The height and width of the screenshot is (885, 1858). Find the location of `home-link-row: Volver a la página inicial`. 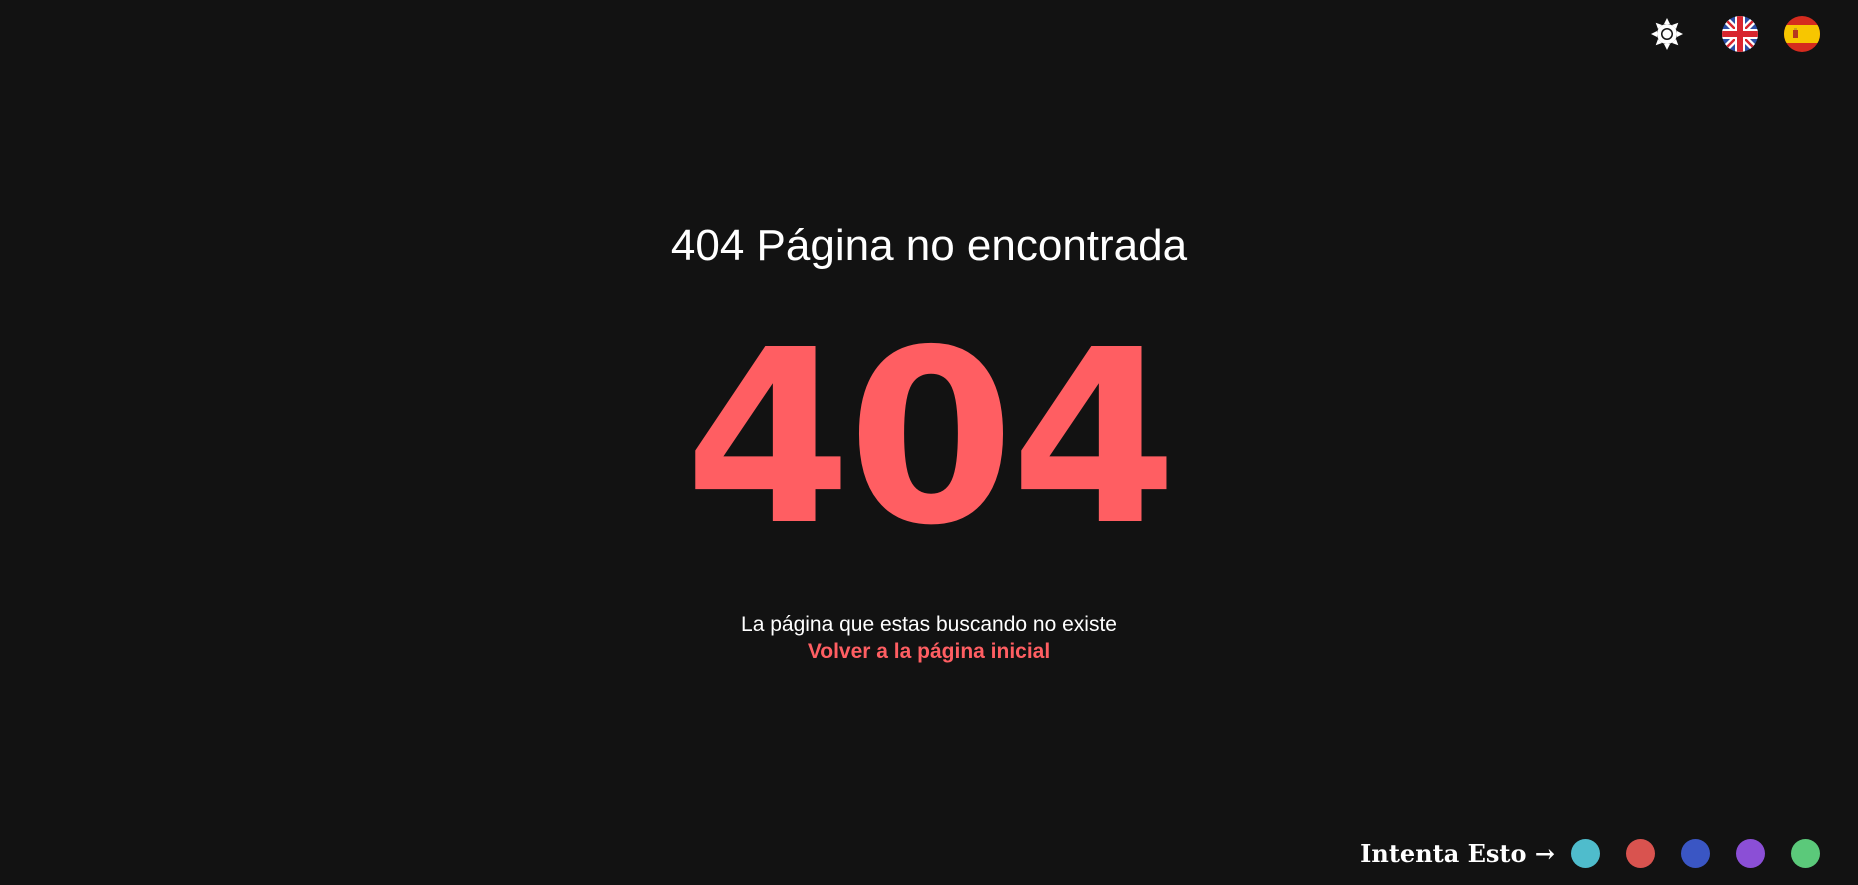

home-link-row: Volver a la página inicial is located at coordinates (929, 652).